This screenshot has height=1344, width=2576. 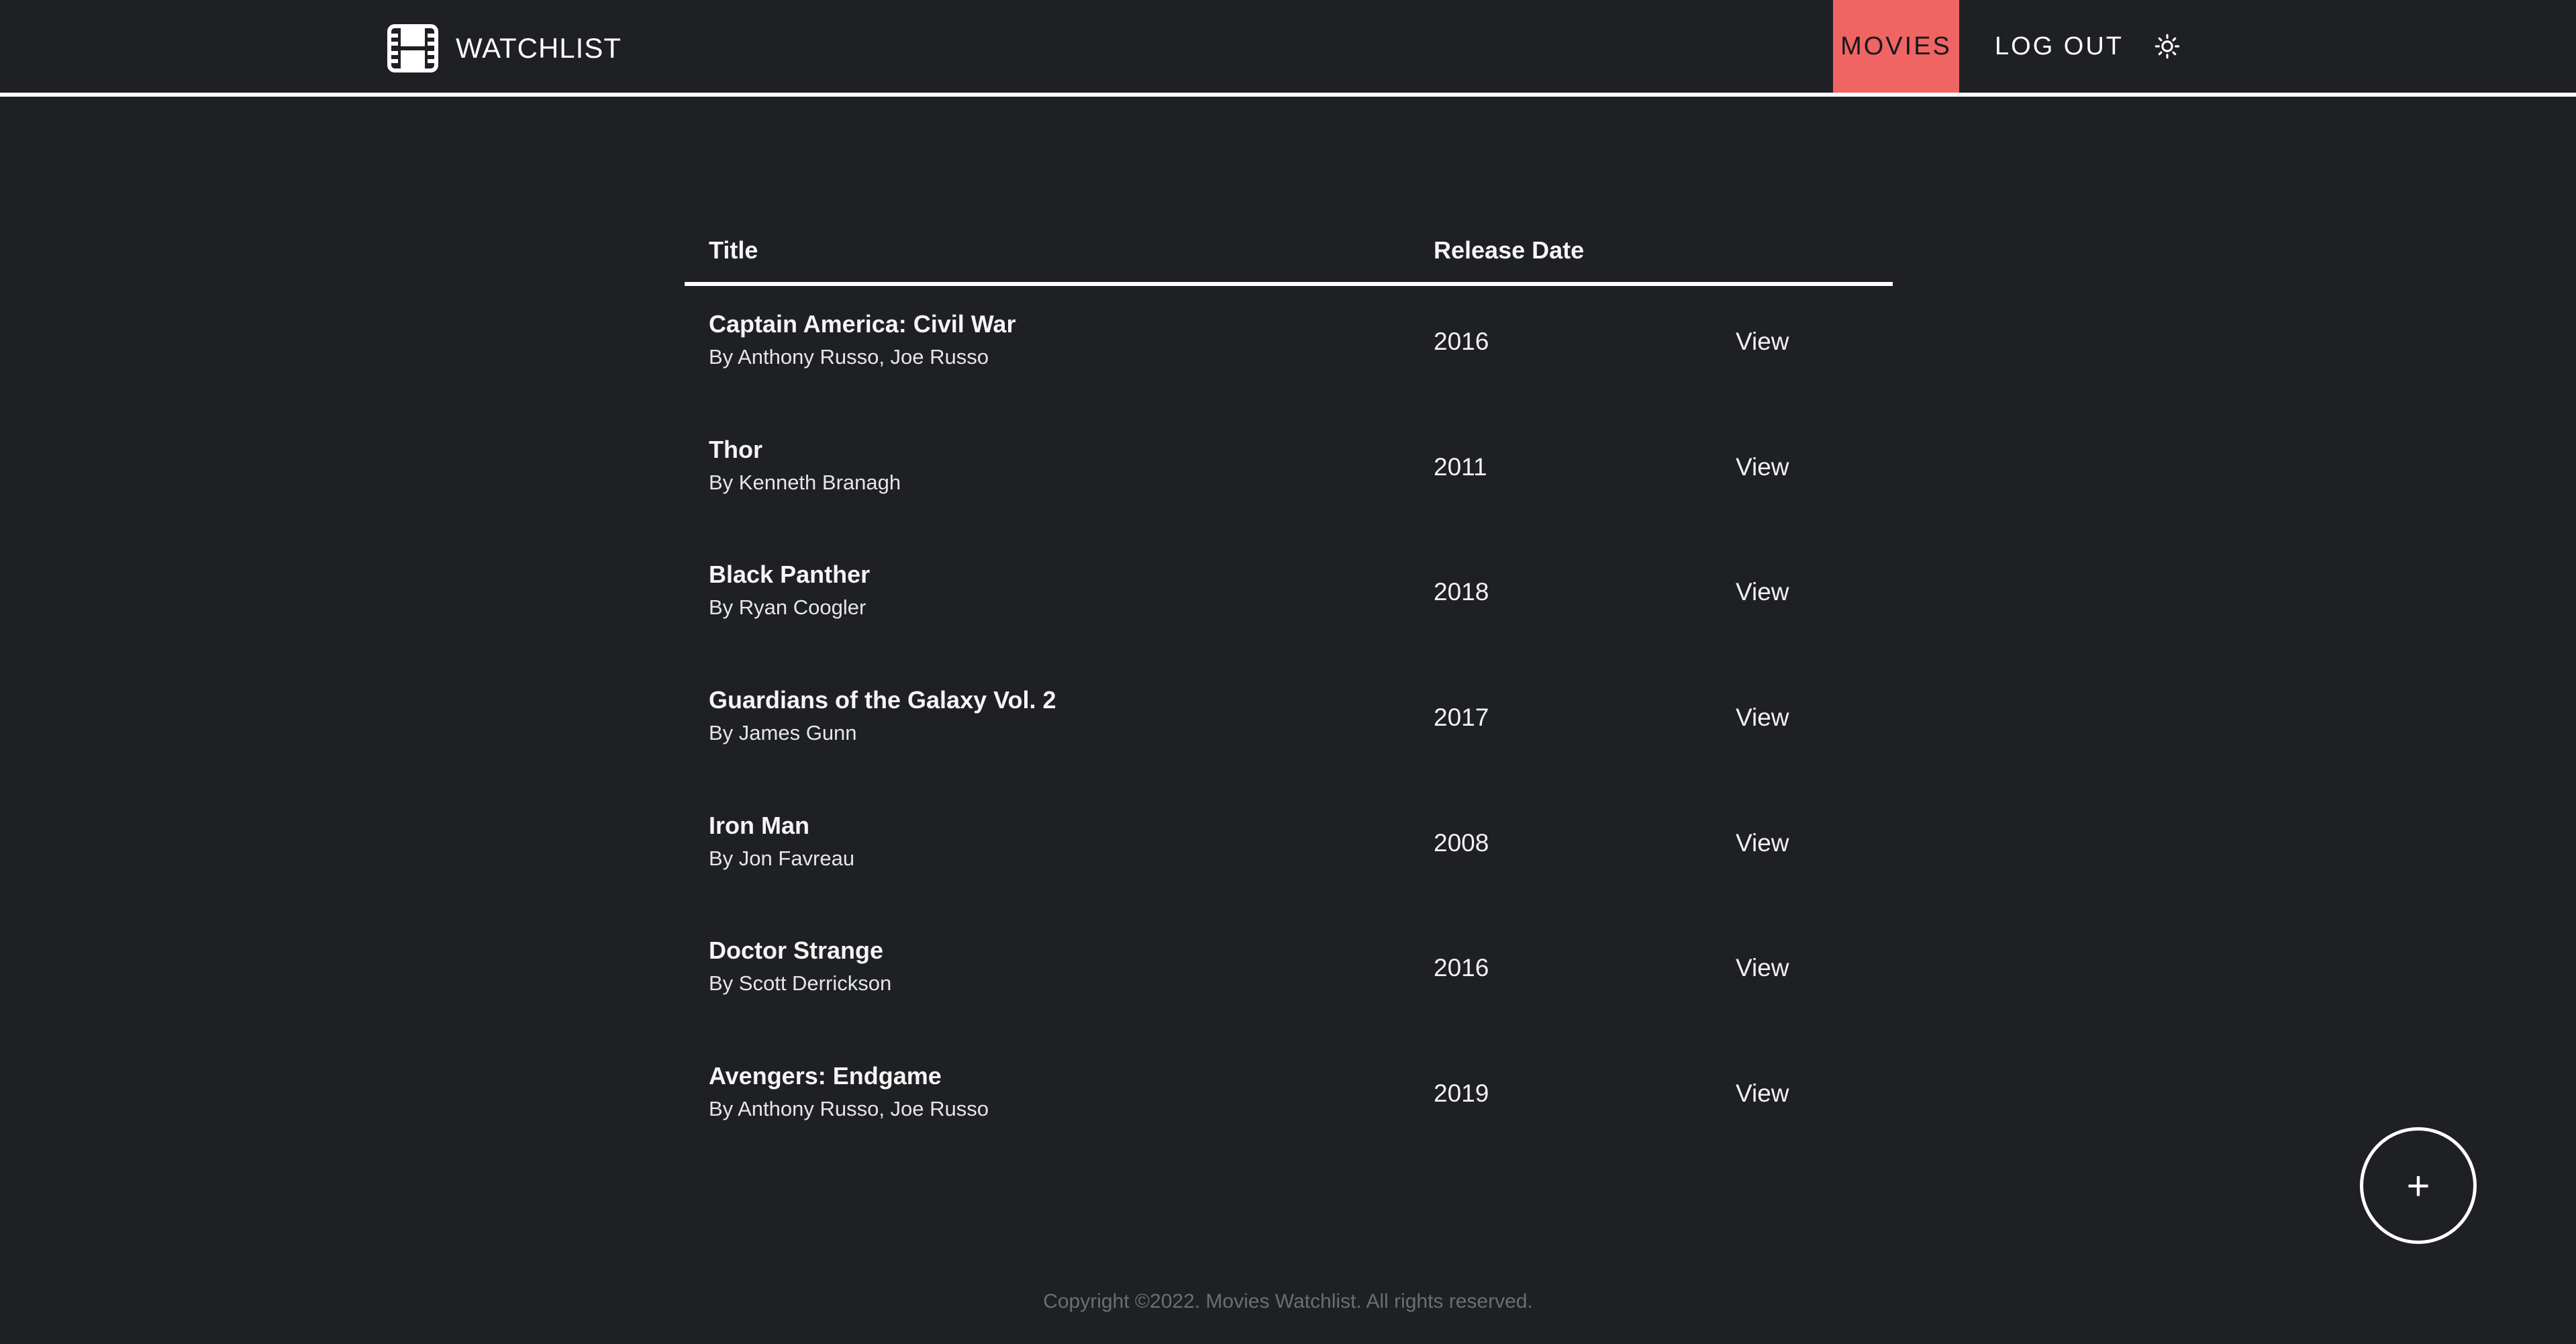 What do you see at coordinates (825, 1076) in the screenshot?
I see `movie-title: Avengers: Endgame` at bounding box center [825, 1076].